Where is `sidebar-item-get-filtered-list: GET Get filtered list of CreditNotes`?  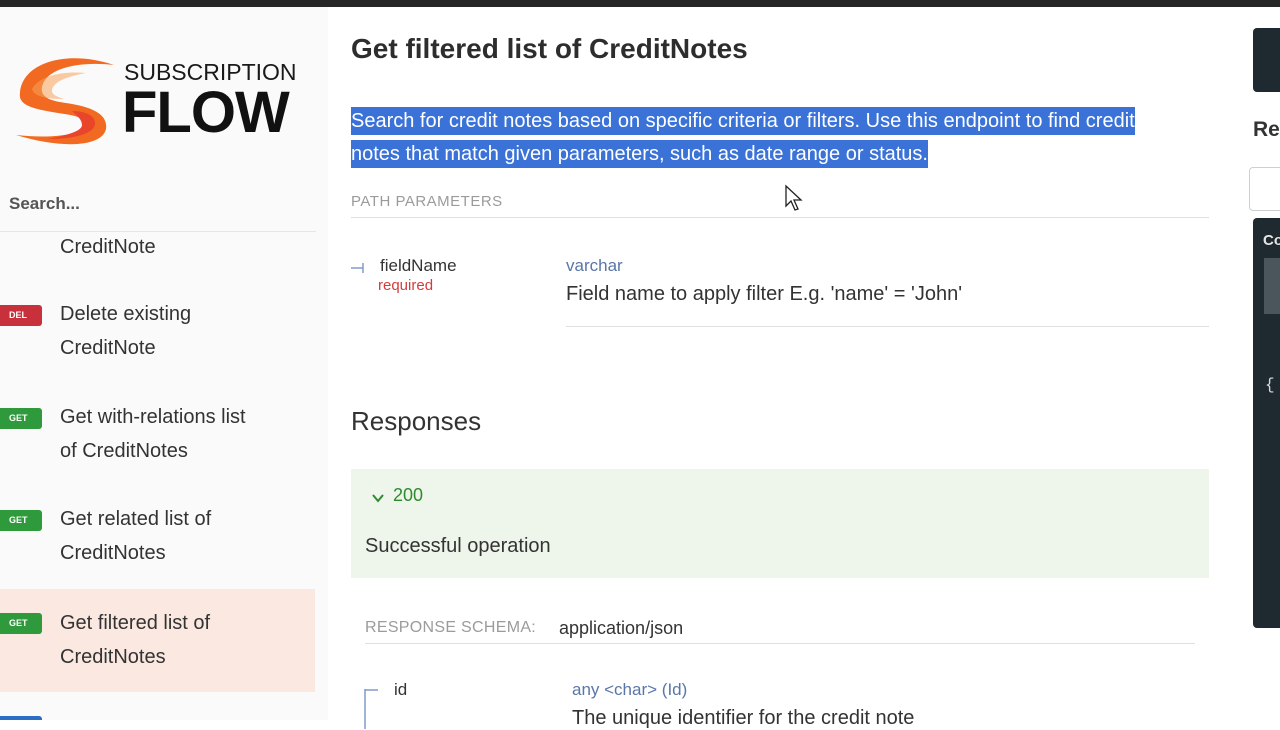
sidebar-item-get-filtered-list: GET Get filtered list of CreditNotes is located at coordinates (157, 640).